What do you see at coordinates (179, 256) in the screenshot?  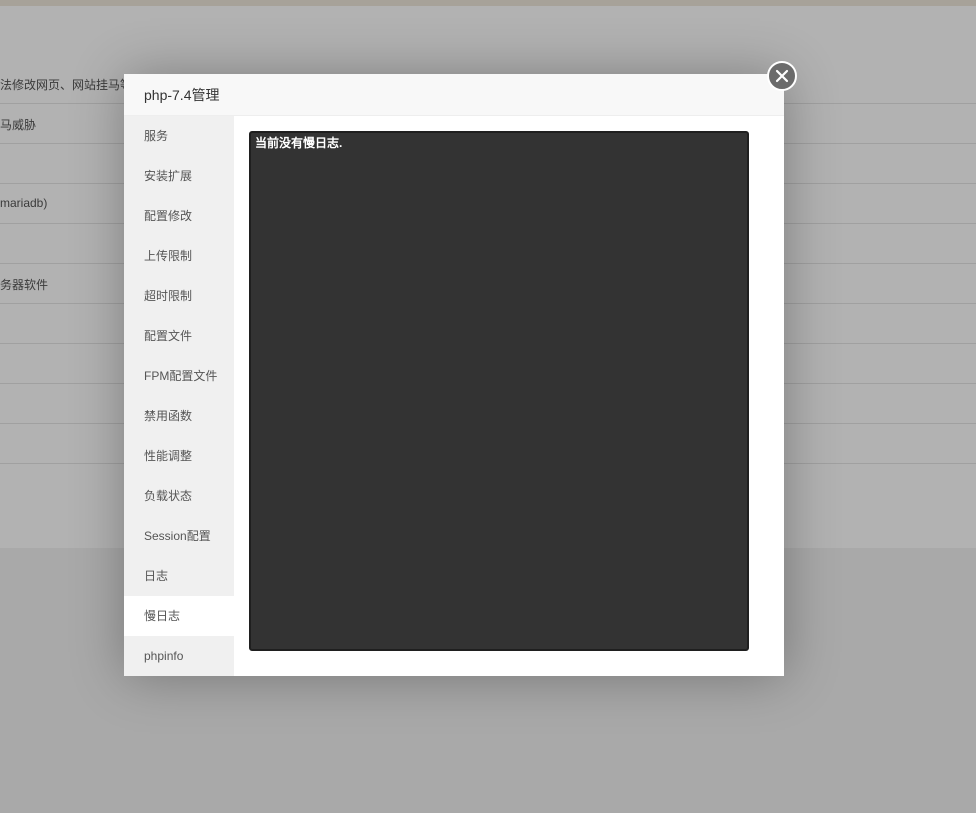 I see `menu-item-upload-limit: 上传限制` at bounding box center [179, 256].